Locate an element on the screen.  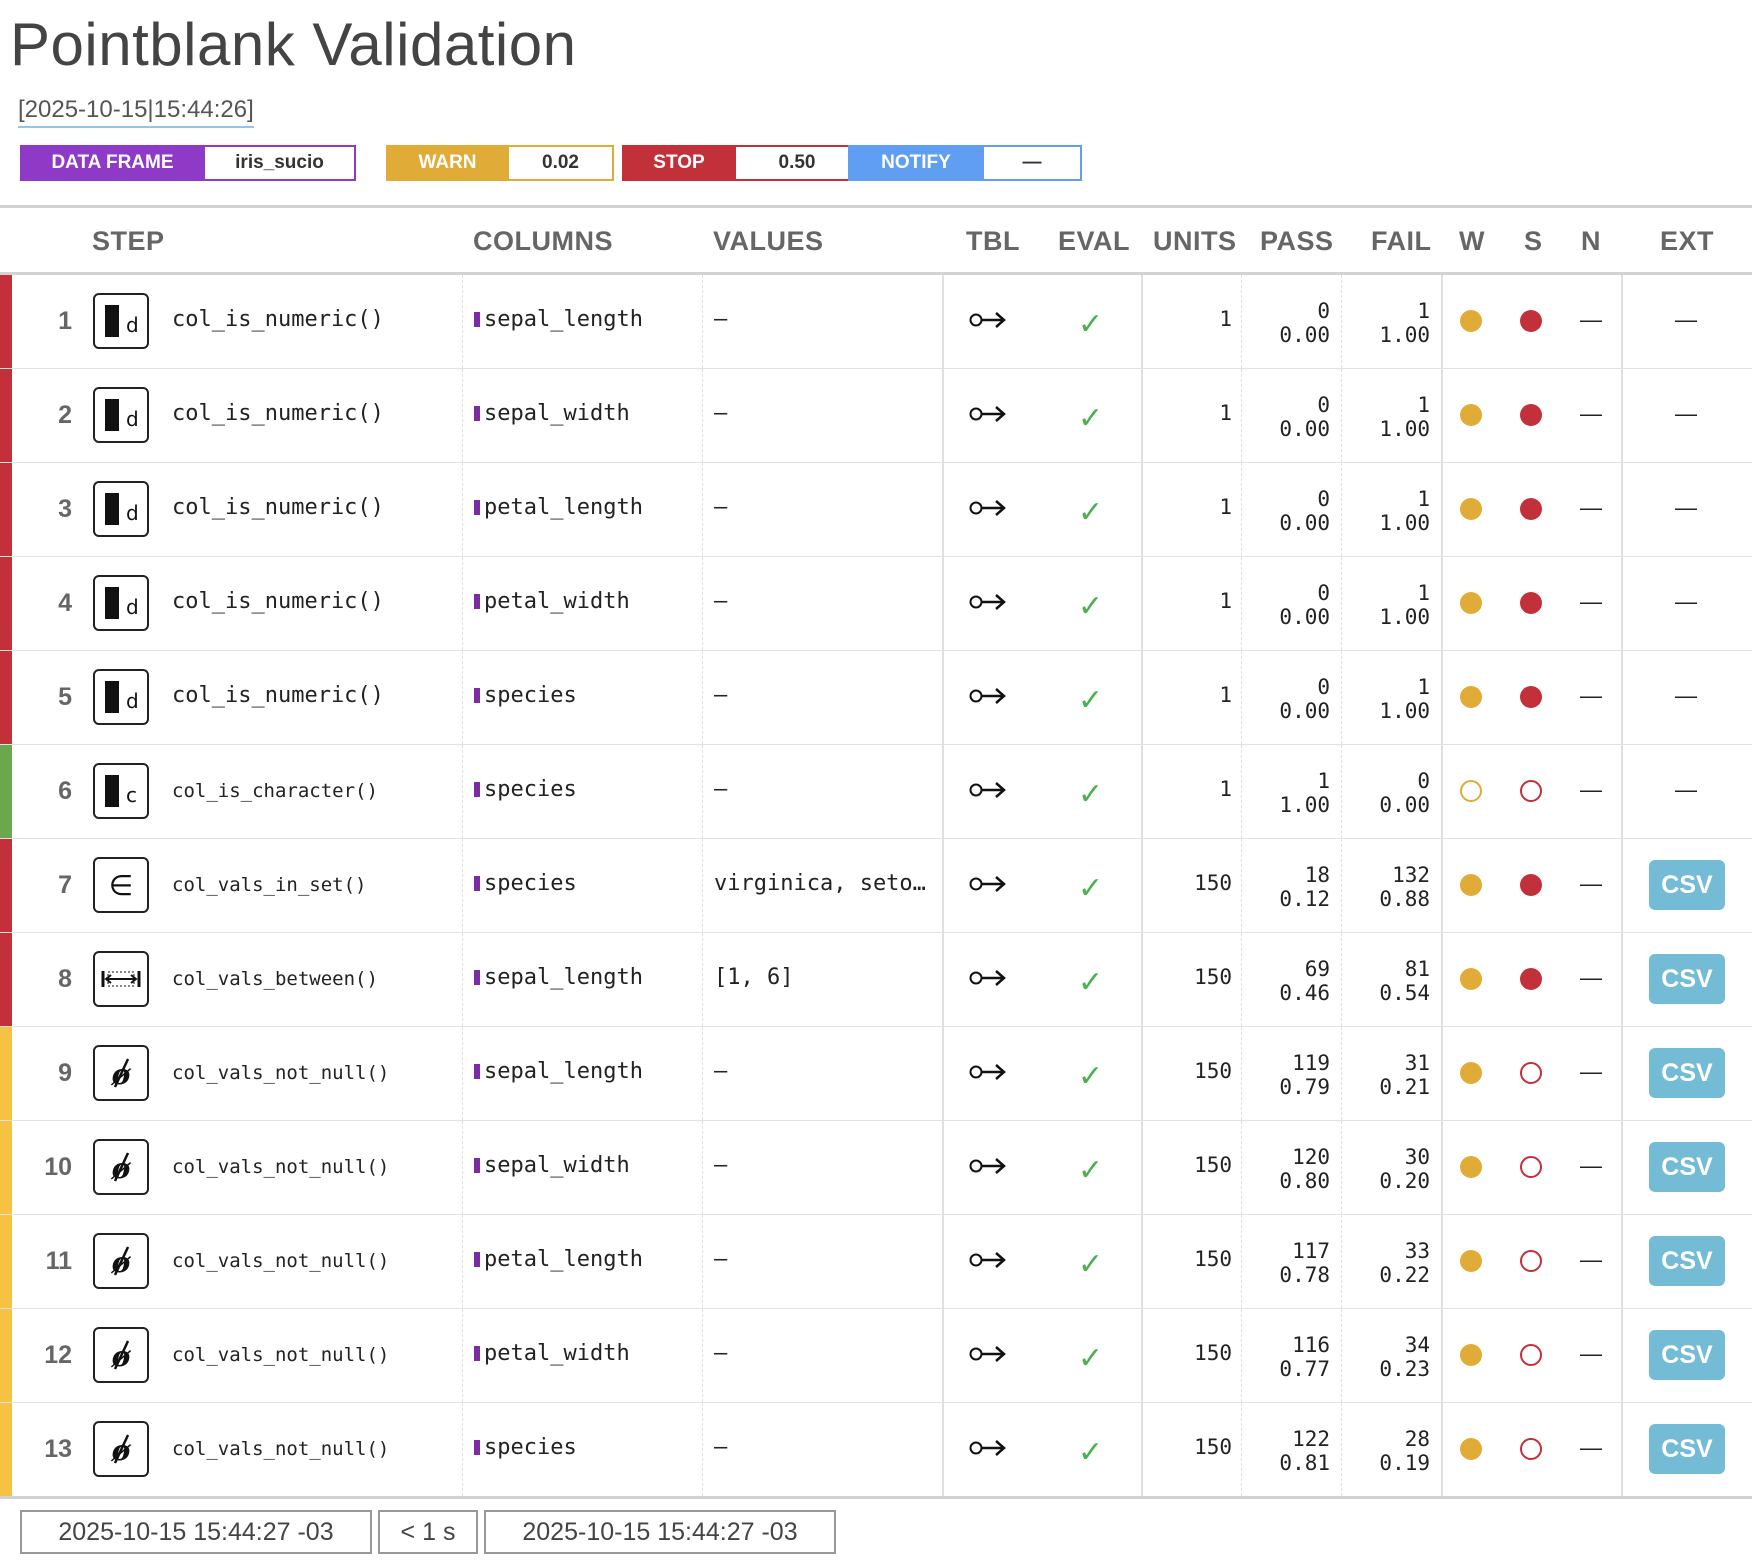
pass-fraction: 1.00 is located at coordinates (1304, 805).